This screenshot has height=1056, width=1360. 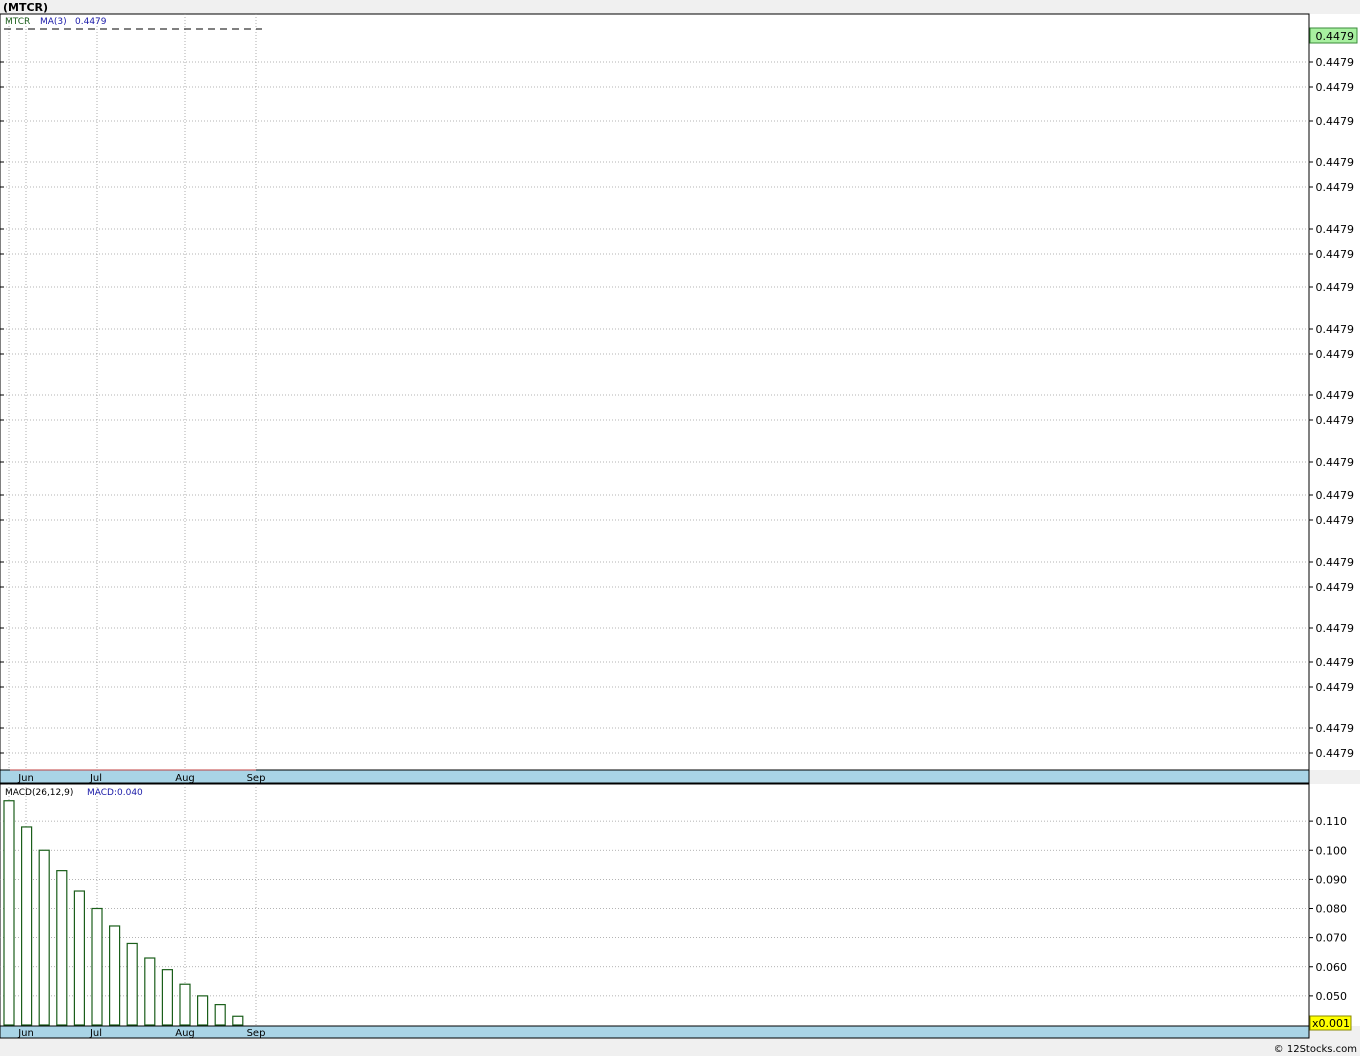 I want to click on macd-x-axis: Jun Jul Aug Sep, so click(x=655, y=1032).